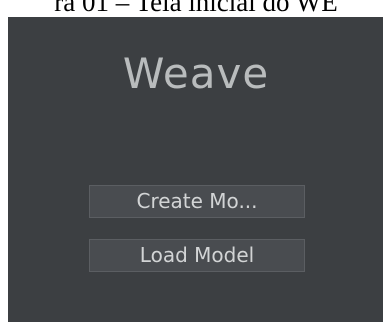  Describe the element at coordinates (196, 73) in the screenshot. I see `app-title: Weave` at that location.